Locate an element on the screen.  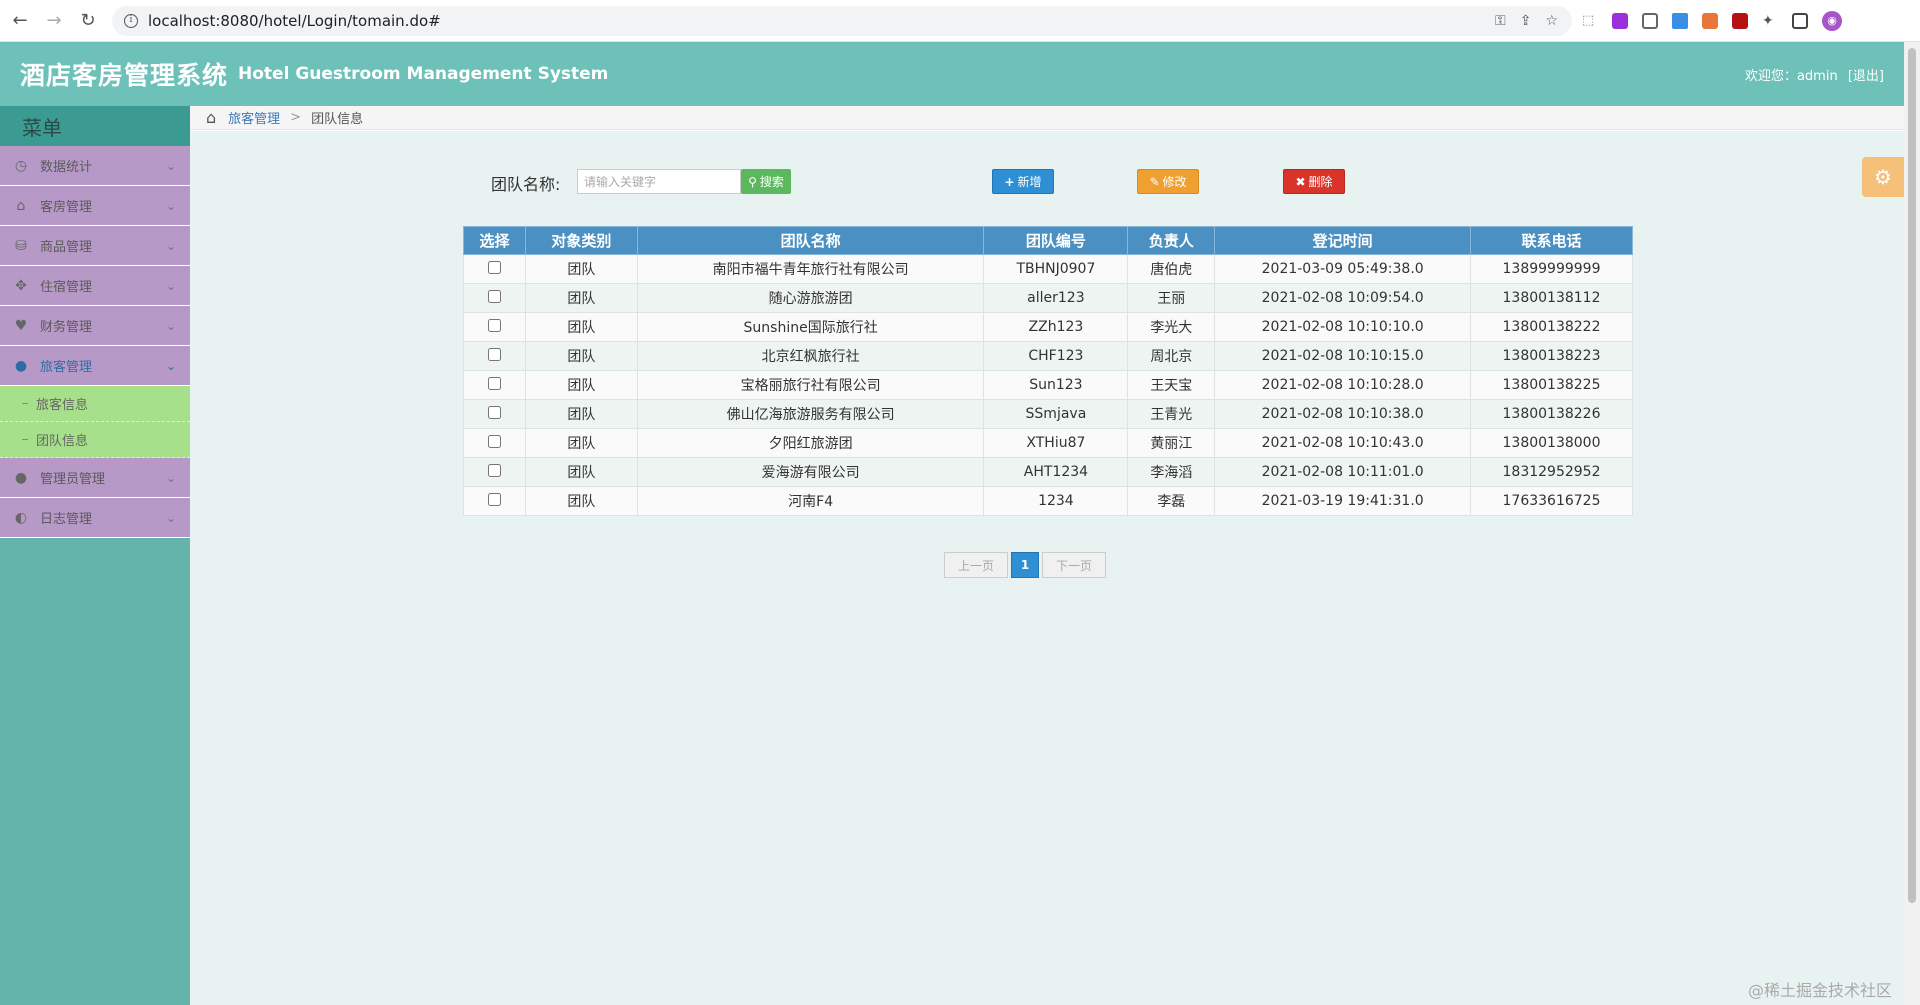
cell-register-time: 2021-03-19 19:41:31.0 is located at coordinates (1343, 501).